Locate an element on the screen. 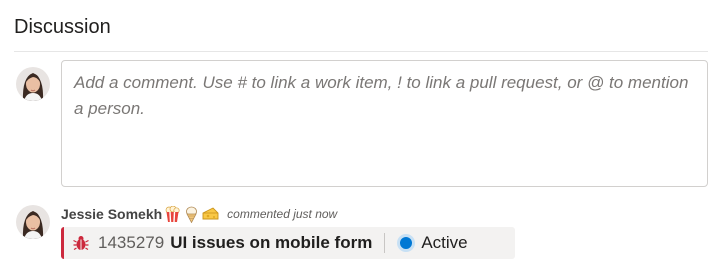  work-item-title: UI issues on mobile form is located at coordinates (271, 243).